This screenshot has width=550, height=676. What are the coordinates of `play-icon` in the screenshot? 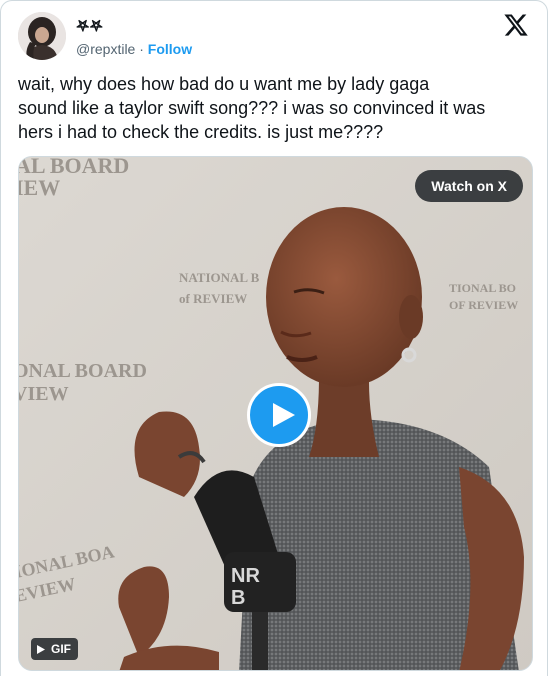 It's located at (284, 415).